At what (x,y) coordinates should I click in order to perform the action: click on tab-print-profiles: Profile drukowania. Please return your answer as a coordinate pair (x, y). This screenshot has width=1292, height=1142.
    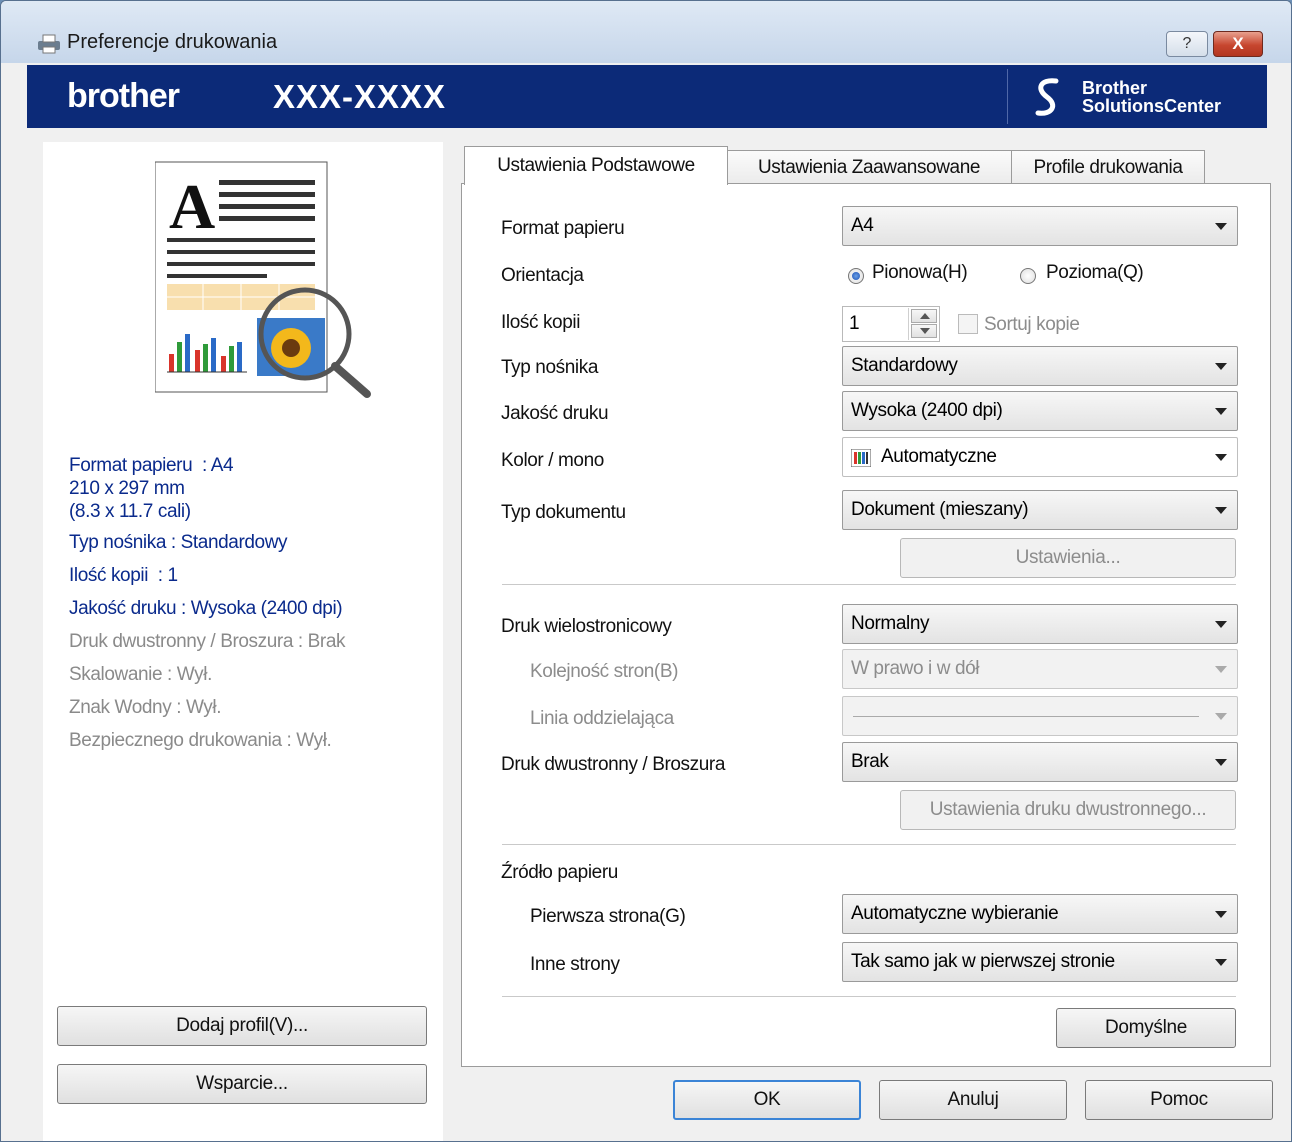
    Looking at the image, I should click on (1108, 167).